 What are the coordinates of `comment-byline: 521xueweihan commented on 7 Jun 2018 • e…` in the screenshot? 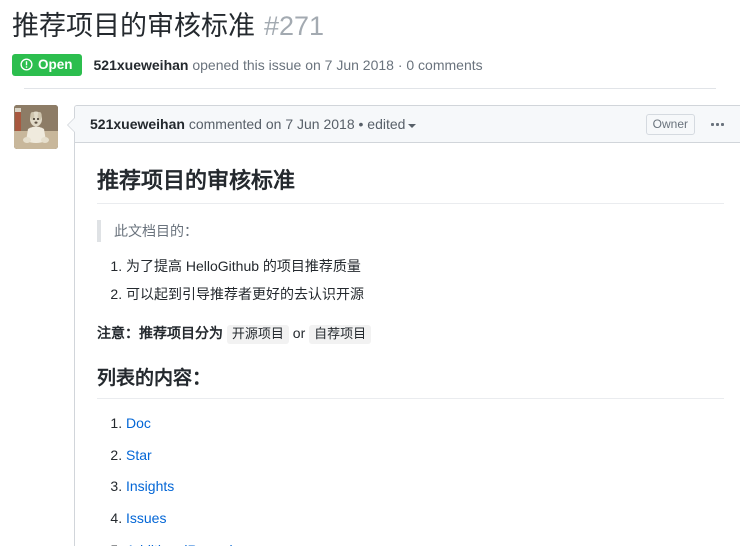 It's located at (253, 124).